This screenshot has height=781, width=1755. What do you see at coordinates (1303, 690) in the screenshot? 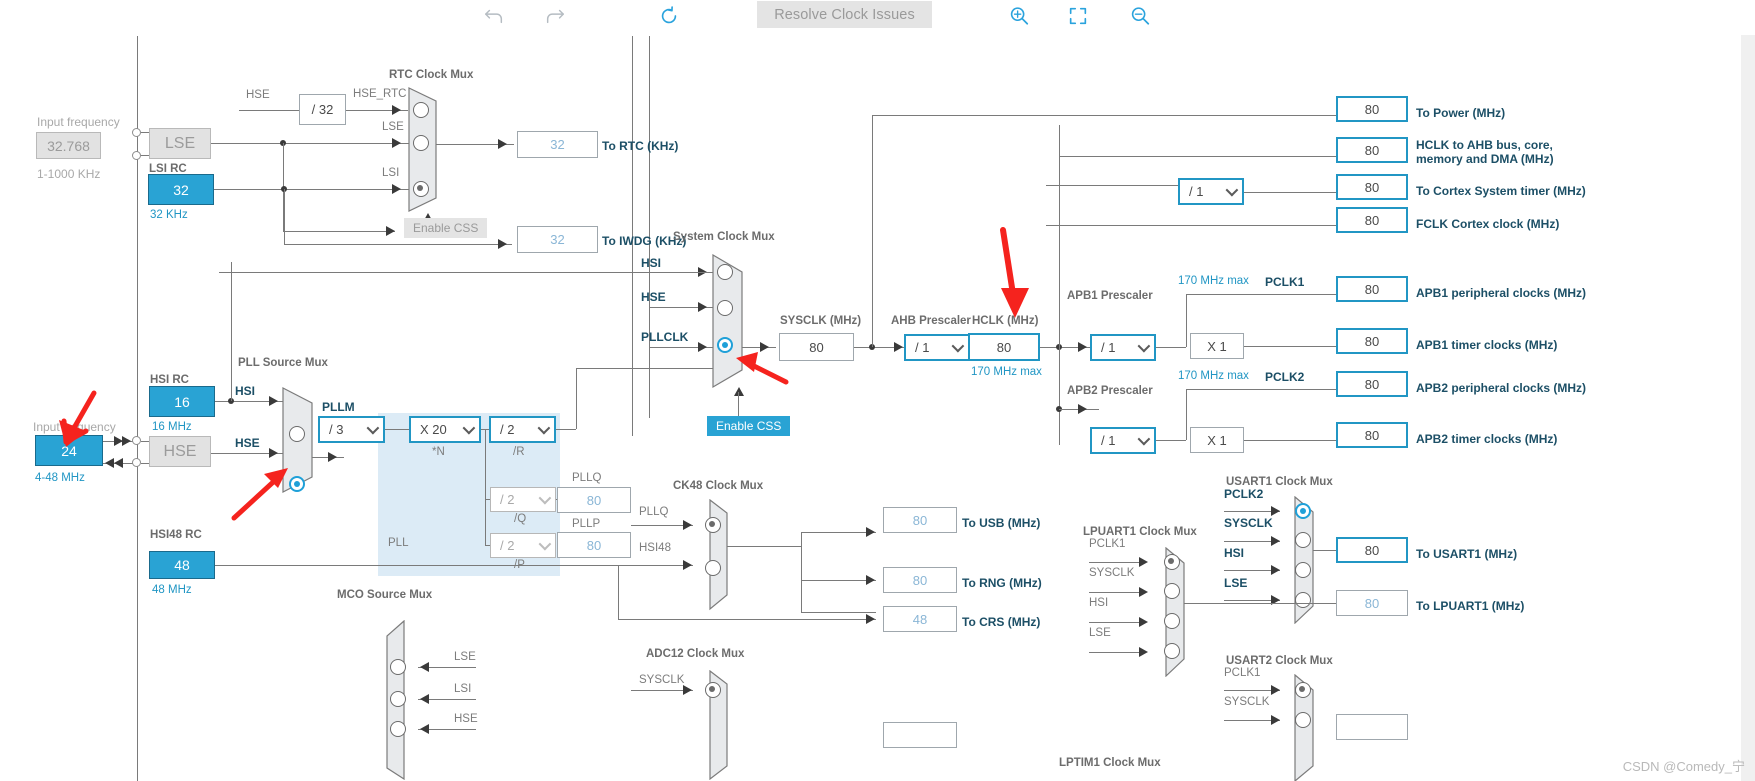
I see `usart2-mux-radio-pclk1` at bounding box center [1303, 690].